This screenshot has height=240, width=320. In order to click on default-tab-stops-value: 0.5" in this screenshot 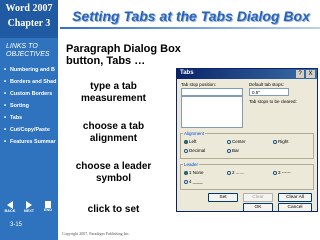, I will do `click(256, 92)`.